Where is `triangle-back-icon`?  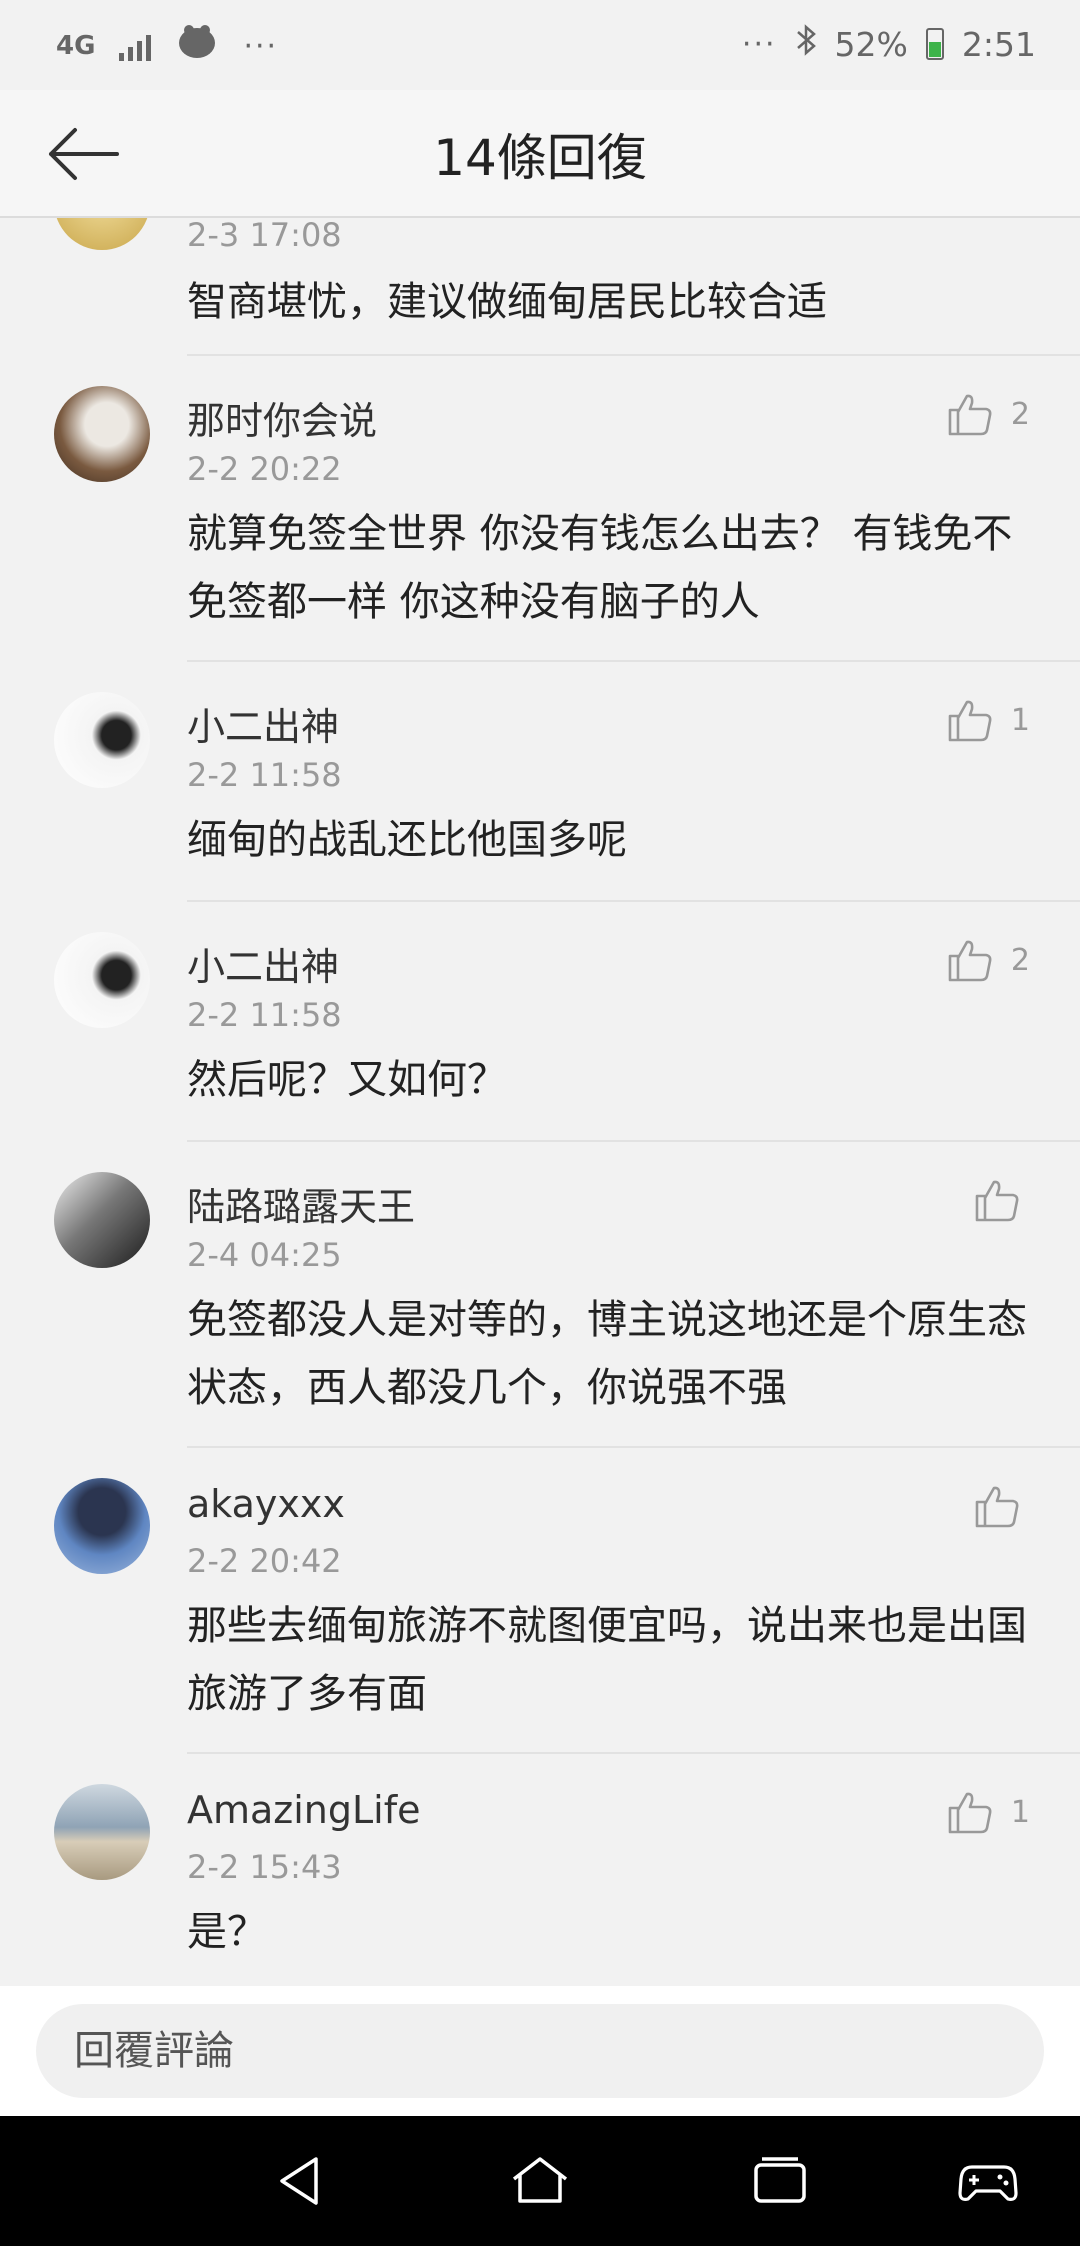 triangle-back-icon is located at coordinates (299, 2181).